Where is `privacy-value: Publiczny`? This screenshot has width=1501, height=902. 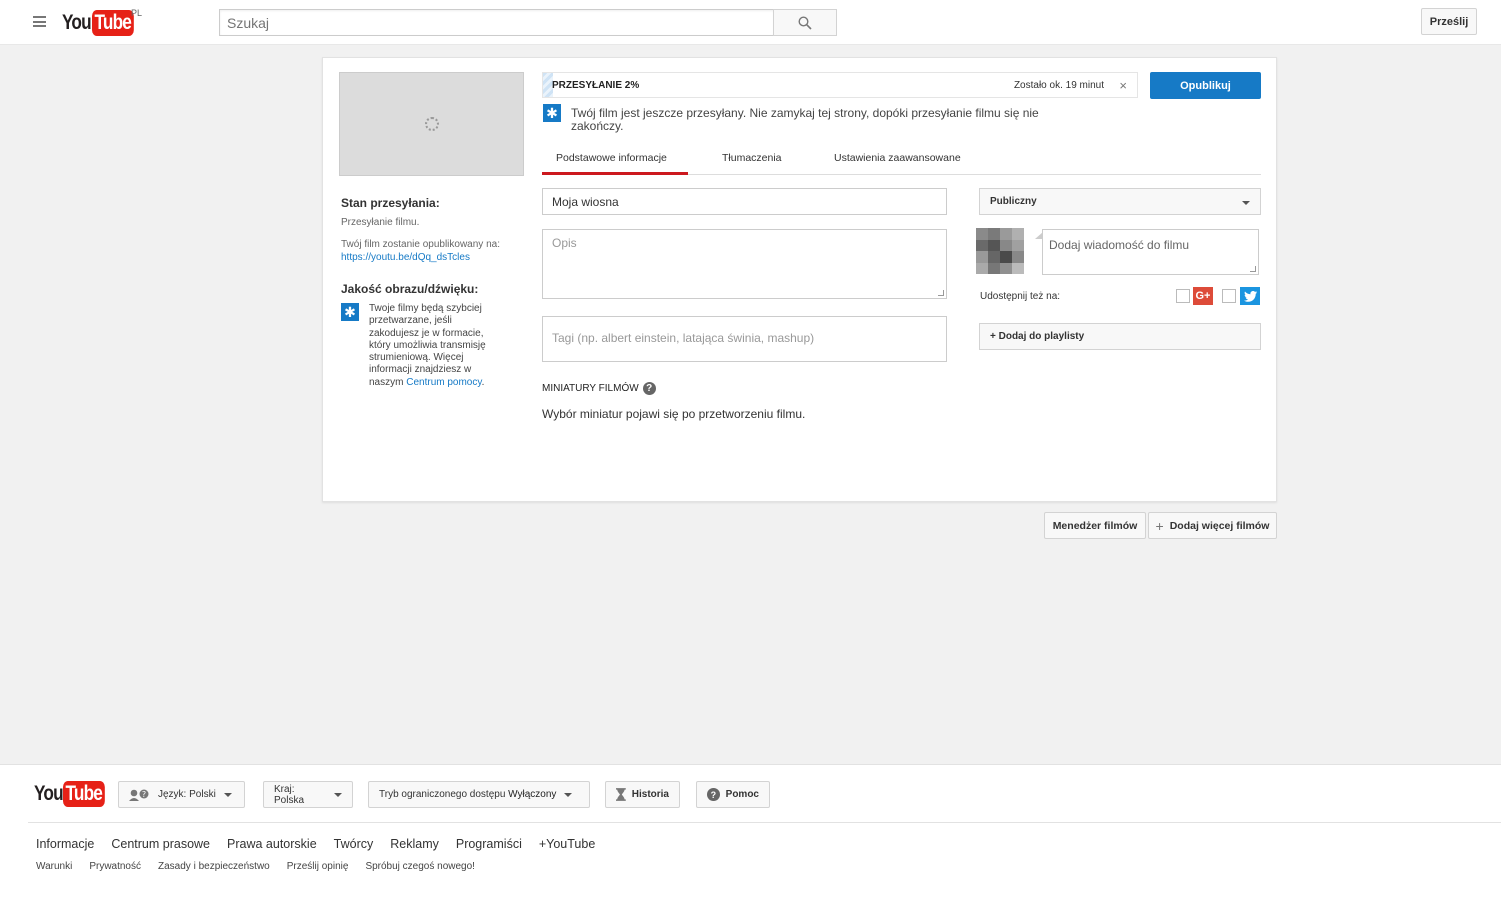 privacy-value: Publiczny is located at coordinates (1013, 201).